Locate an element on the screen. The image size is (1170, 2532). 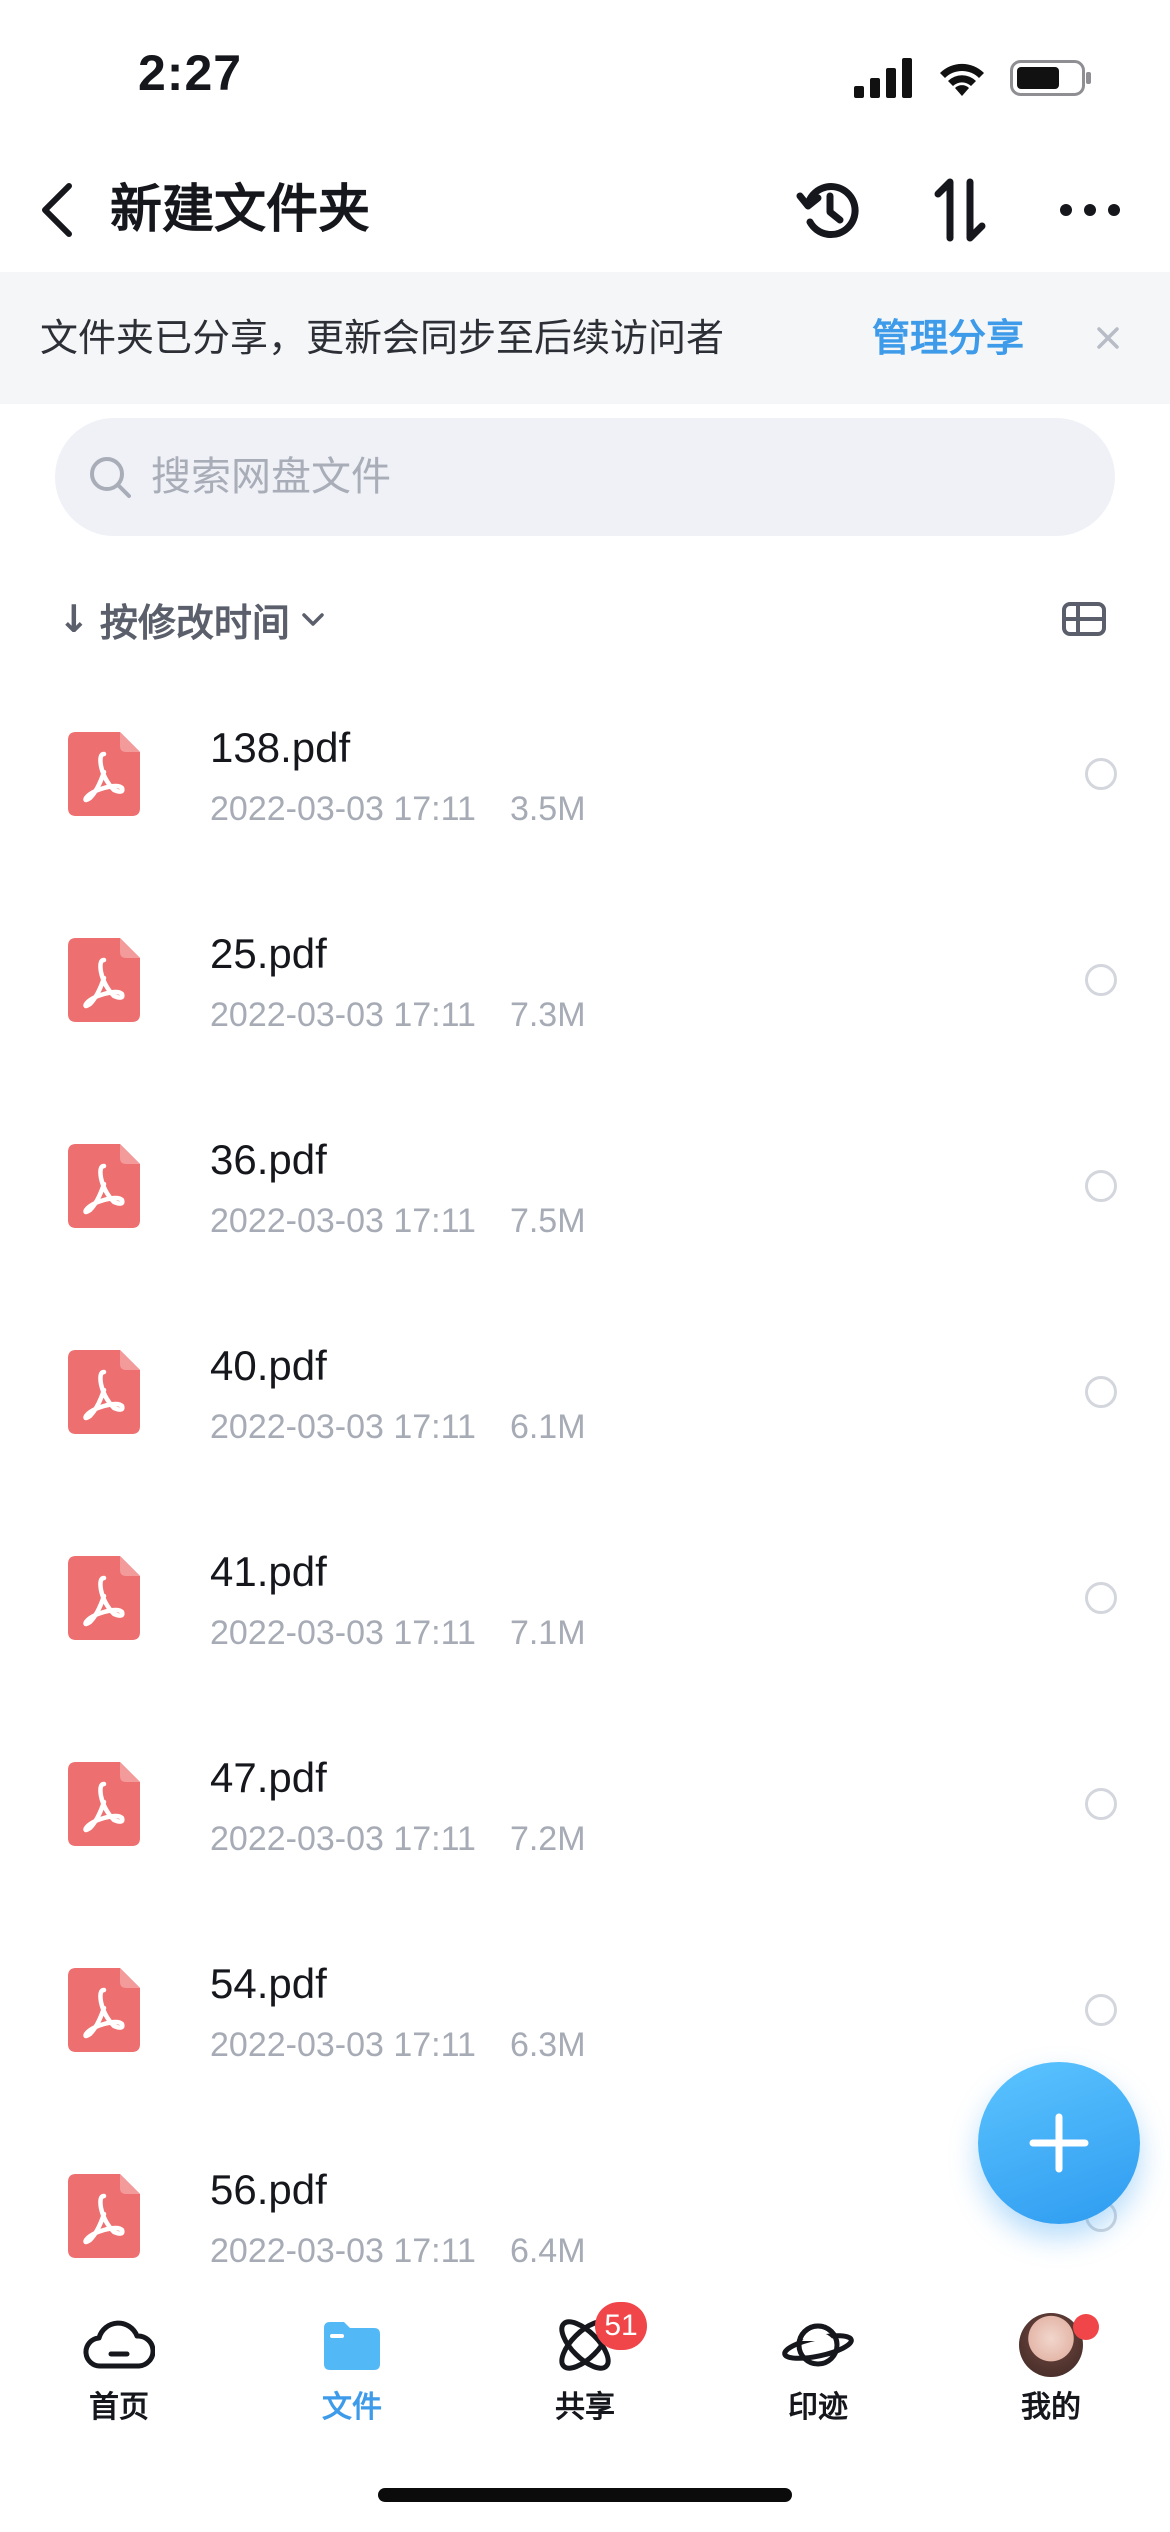
sort-by-modified-button: ↓ 按修改时间 is located at coordinates (192, 619).